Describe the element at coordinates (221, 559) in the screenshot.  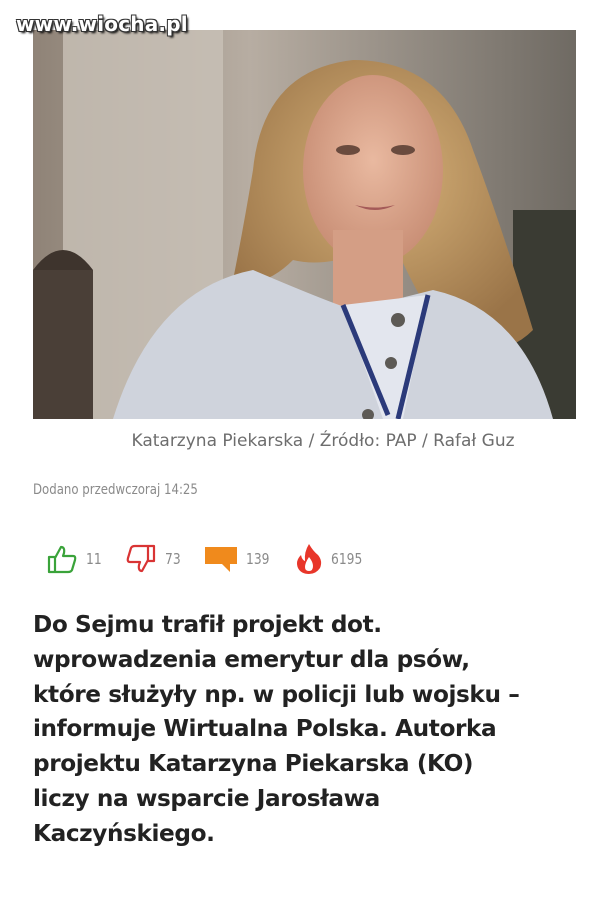
I see `comment-icon` at that location.